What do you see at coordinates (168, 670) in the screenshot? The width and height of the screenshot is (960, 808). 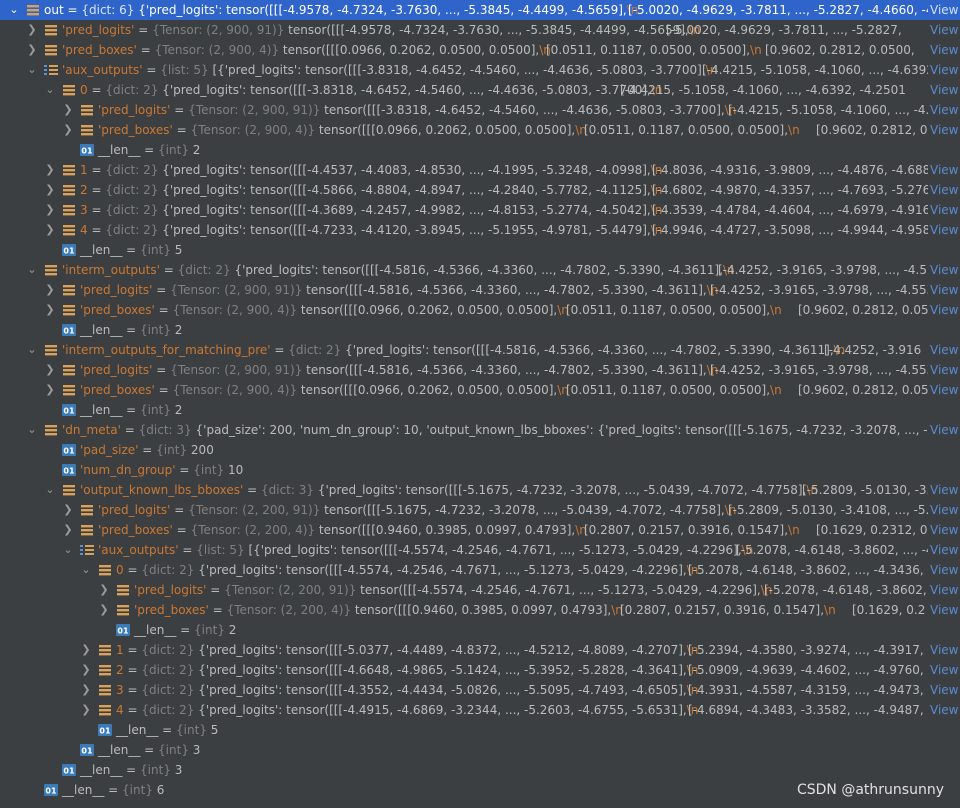 I see `variable-type: {dict: 2}` at bounding box center [168, 670].